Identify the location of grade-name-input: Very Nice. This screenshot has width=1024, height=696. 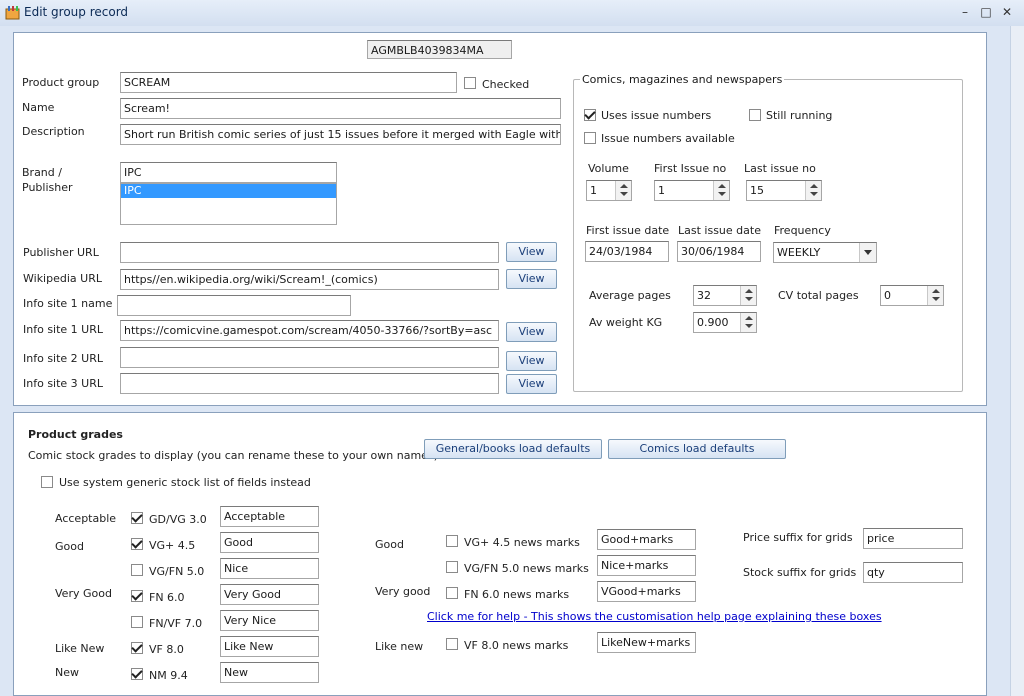
(269, 620).